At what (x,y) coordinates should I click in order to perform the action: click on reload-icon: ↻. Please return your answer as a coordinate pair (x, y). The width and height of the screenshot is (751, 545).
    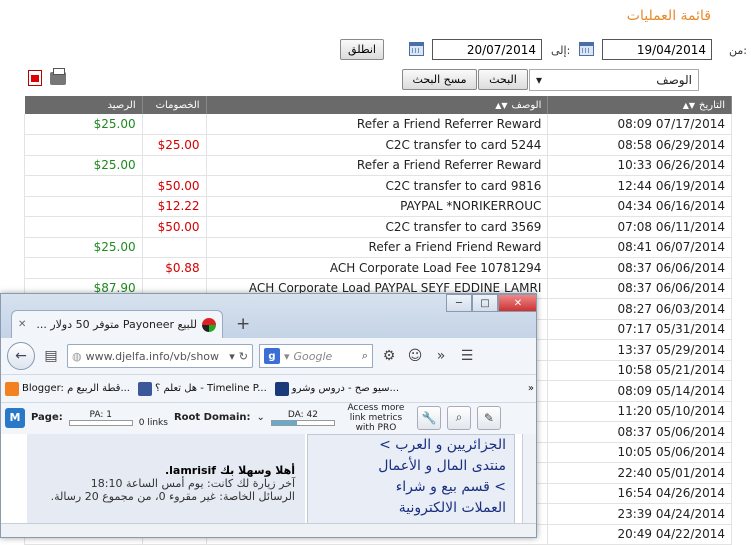
    Looking at the image, I should click on (243, 356).